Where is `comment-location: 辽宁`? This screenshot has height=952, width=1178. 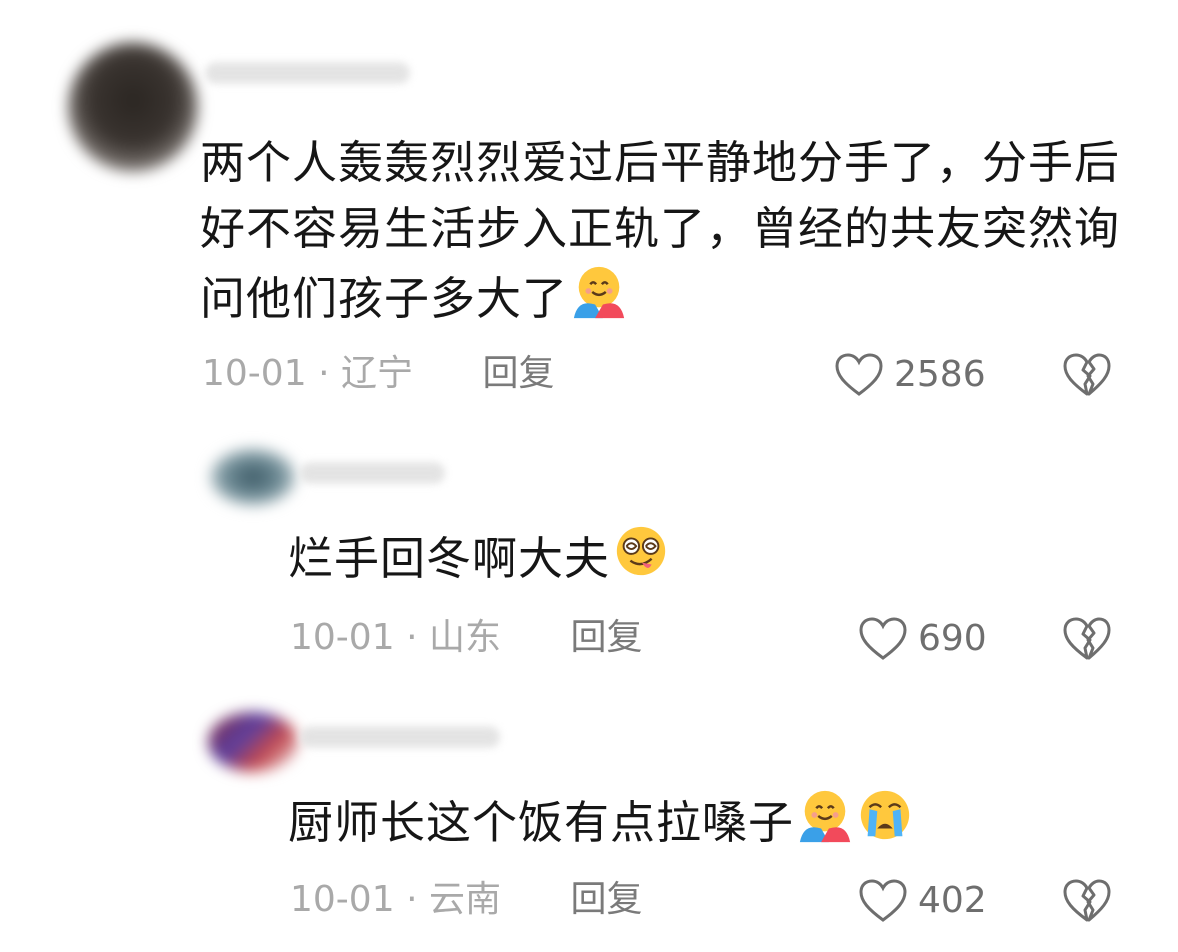
comment-location: 辽宁 is located at coordinates (376, 373).